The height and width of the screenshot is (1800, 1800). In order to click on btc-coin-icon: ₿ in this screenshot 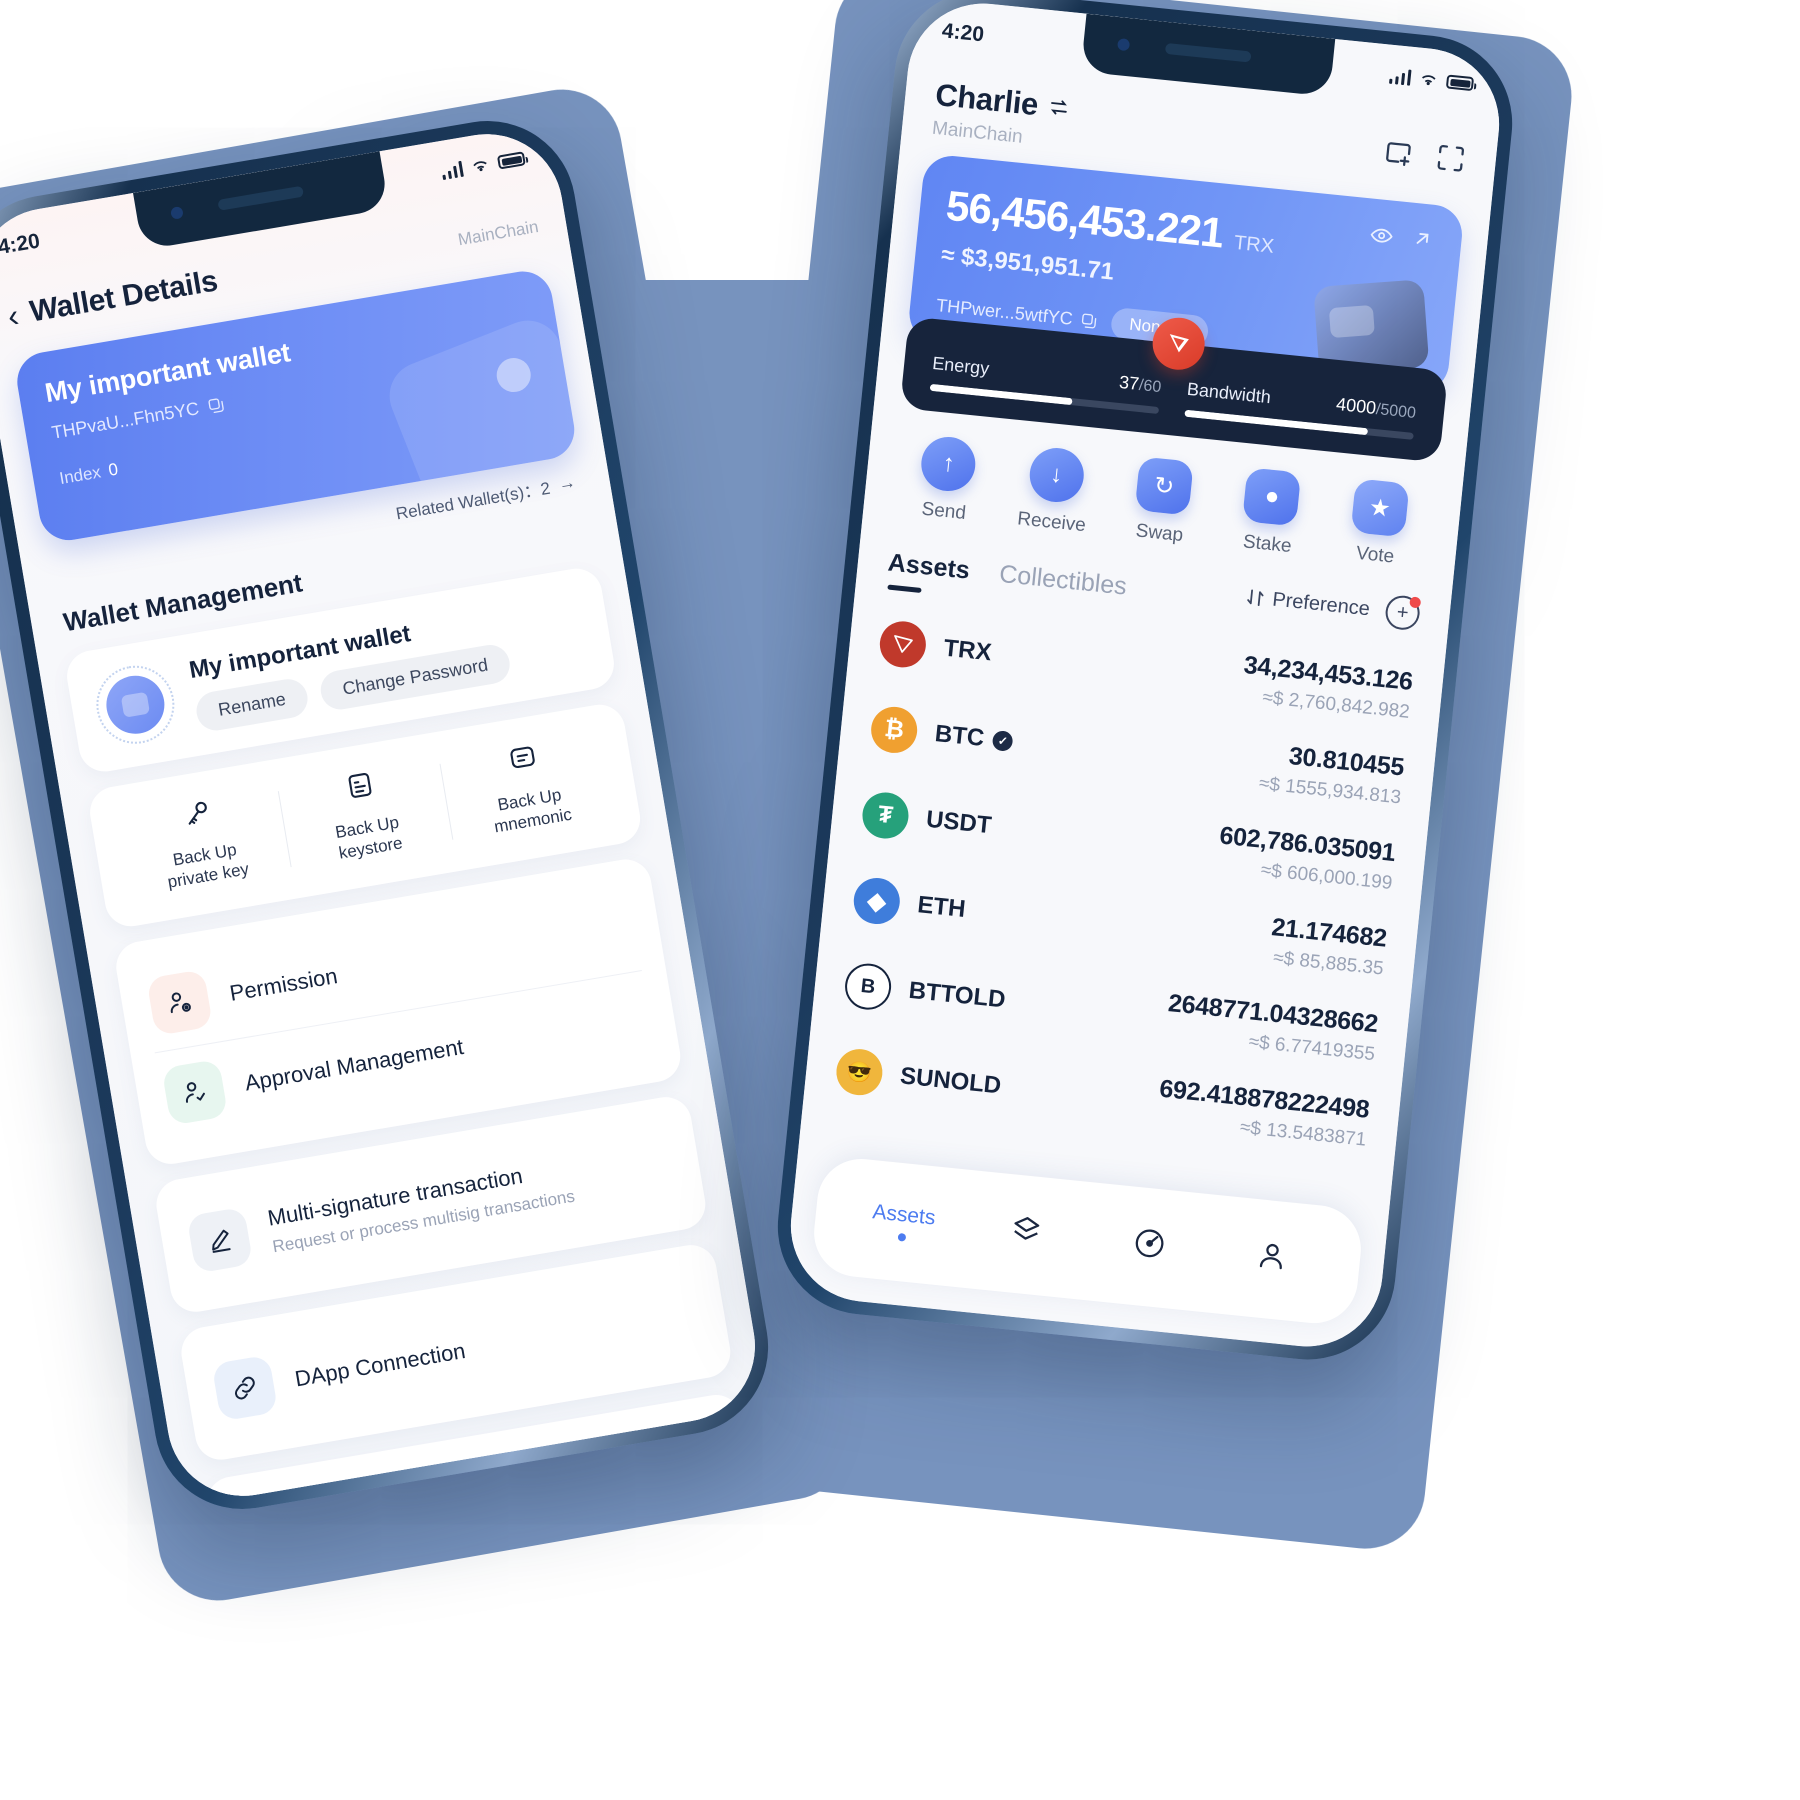, I will do `click(894, 730)`.